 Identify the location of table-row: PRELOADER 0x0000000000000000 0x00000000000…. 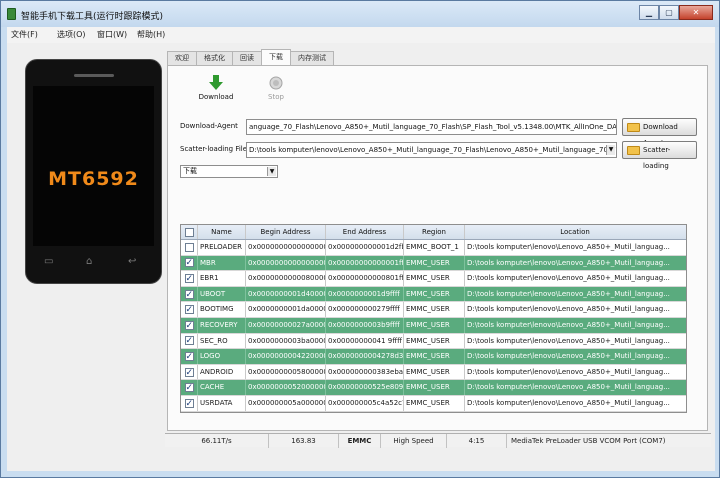
(433, 248).